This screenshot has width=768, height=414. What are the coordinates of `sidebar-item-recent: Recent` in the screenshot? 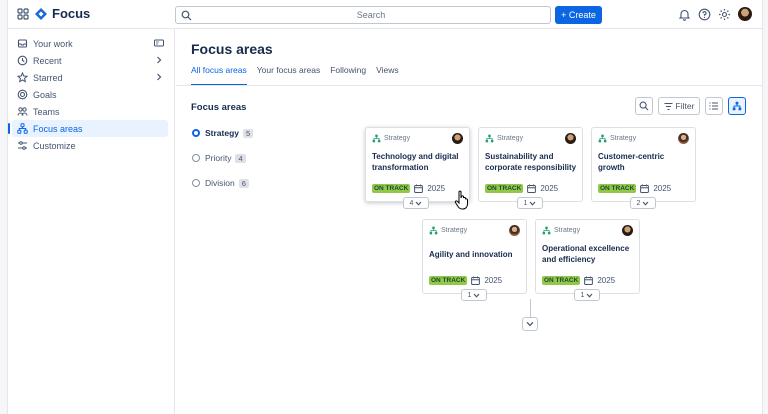 It's located at (90, 60).